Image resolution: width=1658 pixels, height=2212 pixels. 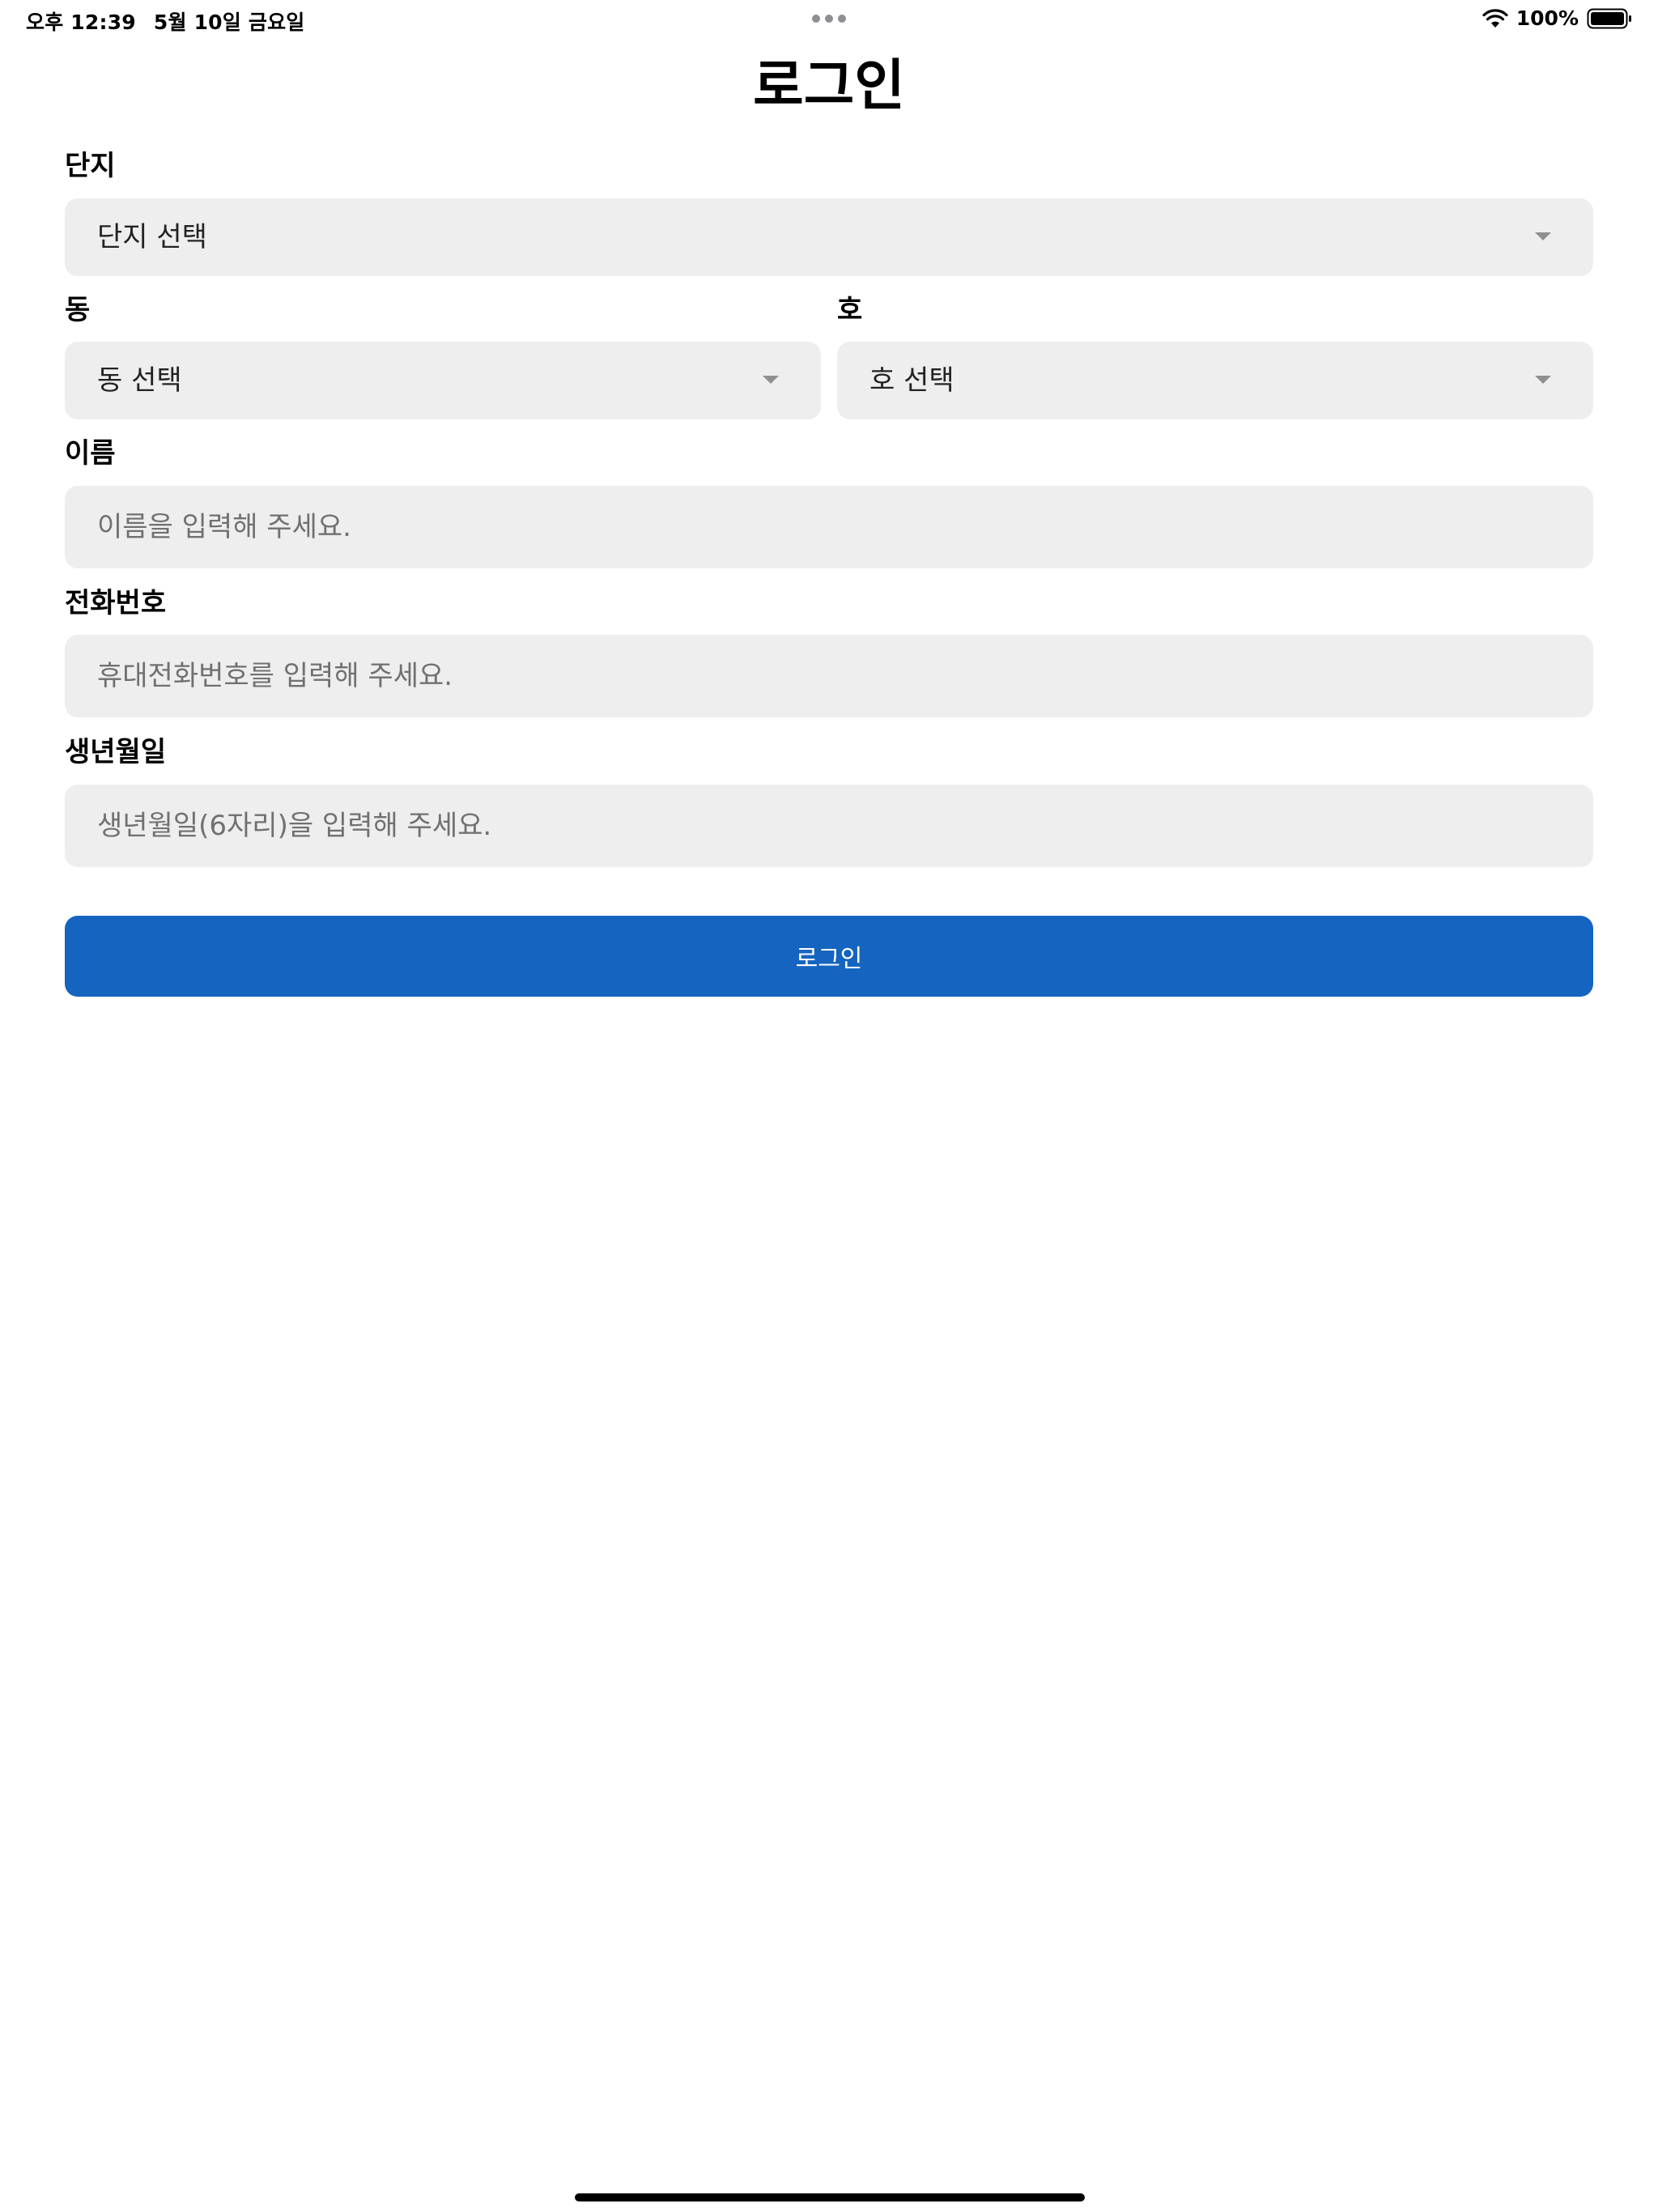 What do you see at coordinates (830, 2197) in the screenshot?
I see `home-indicator` at bounding box center [830, 2197].